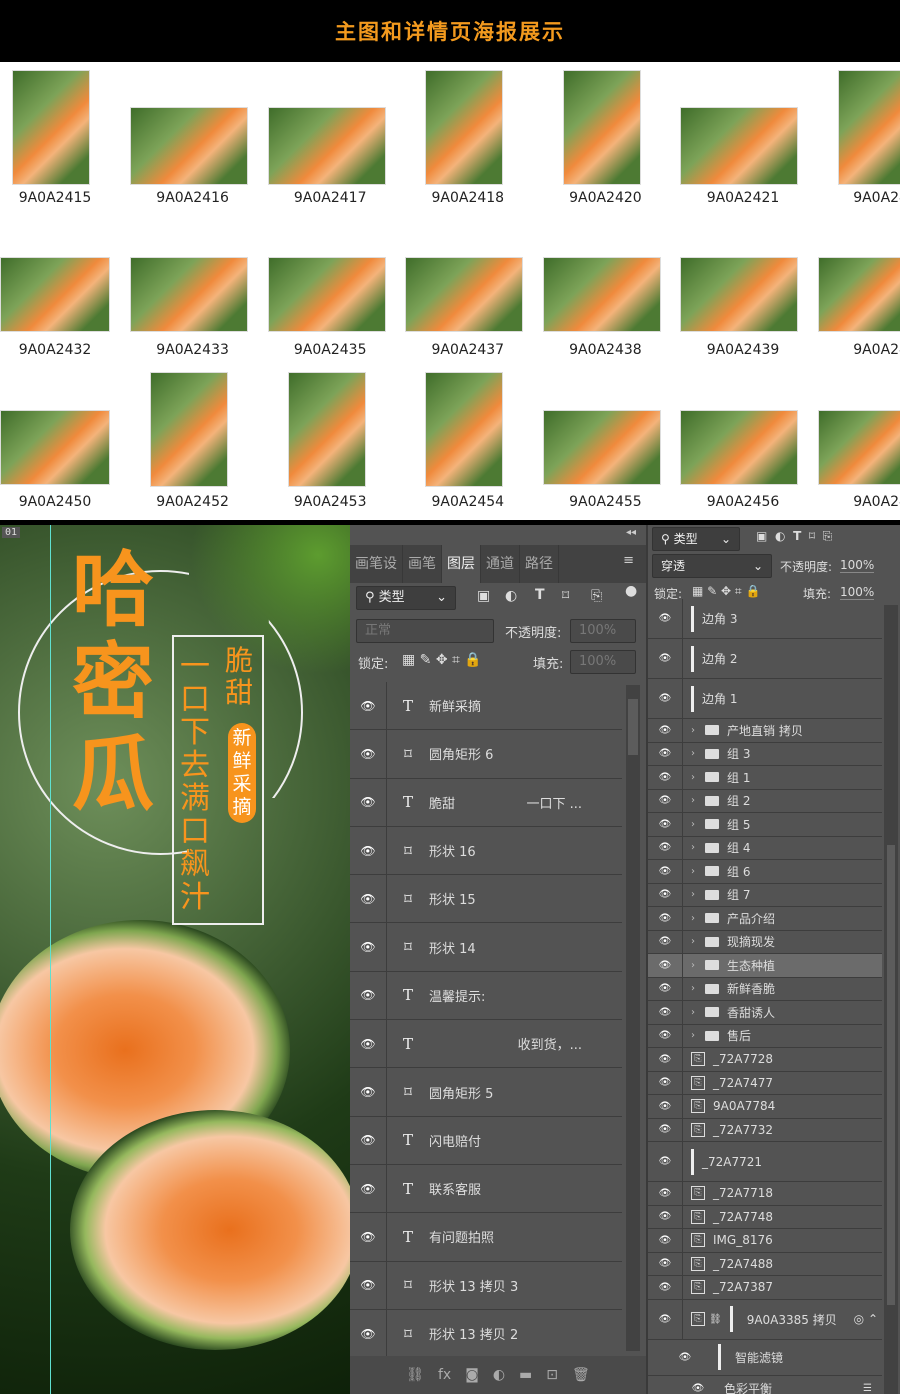  I want to click on layer-body: ⌑ 形状 13 拷贝 2, so click(504, 1332).